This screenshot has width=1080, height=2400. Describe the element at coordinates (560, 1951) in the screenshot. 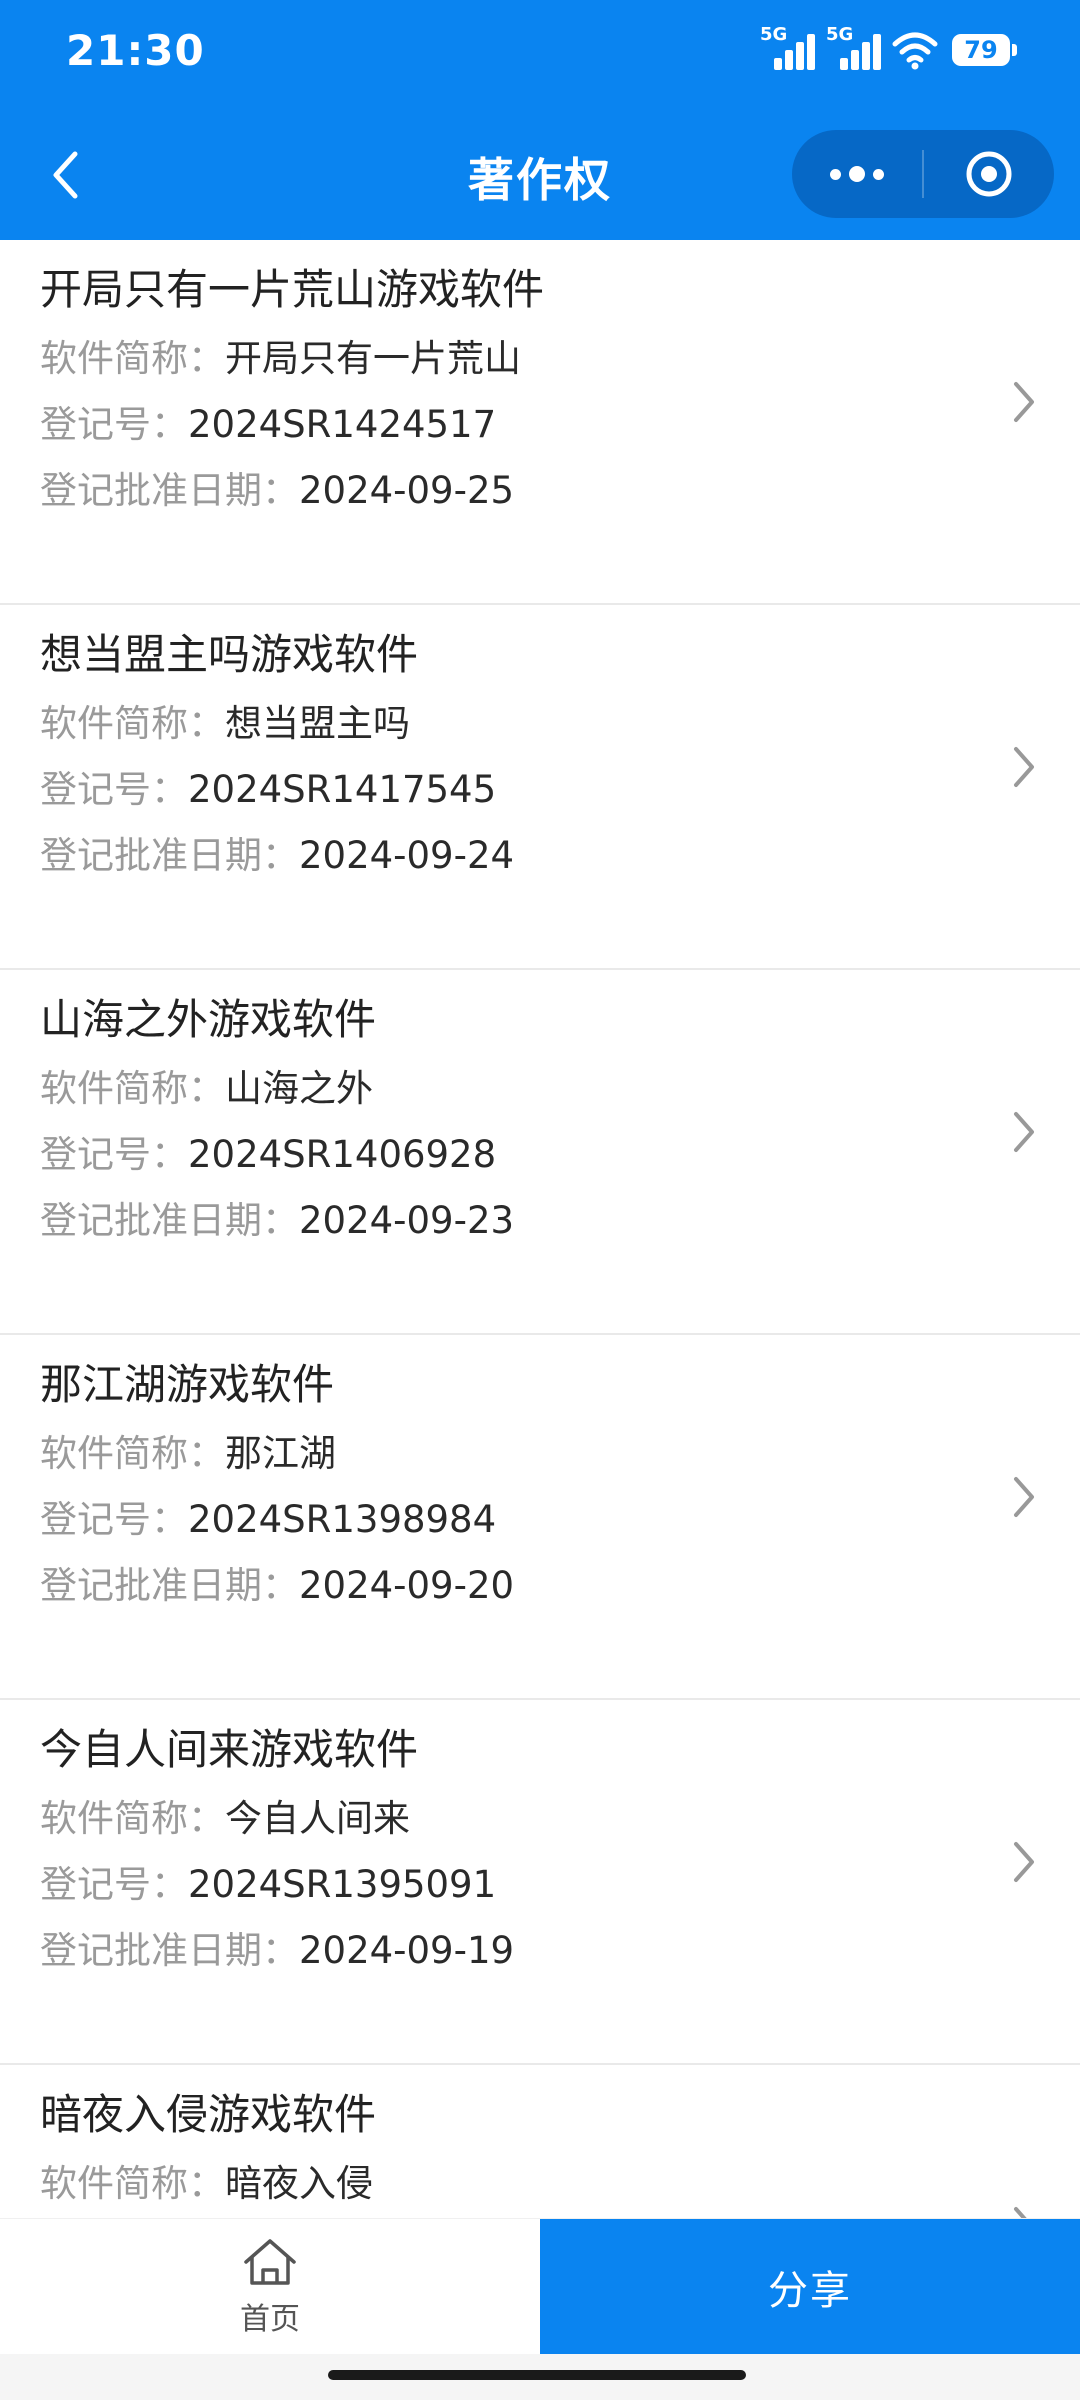

I see `approval-date-row: 登记批准日期：2024-09-19` at that location.